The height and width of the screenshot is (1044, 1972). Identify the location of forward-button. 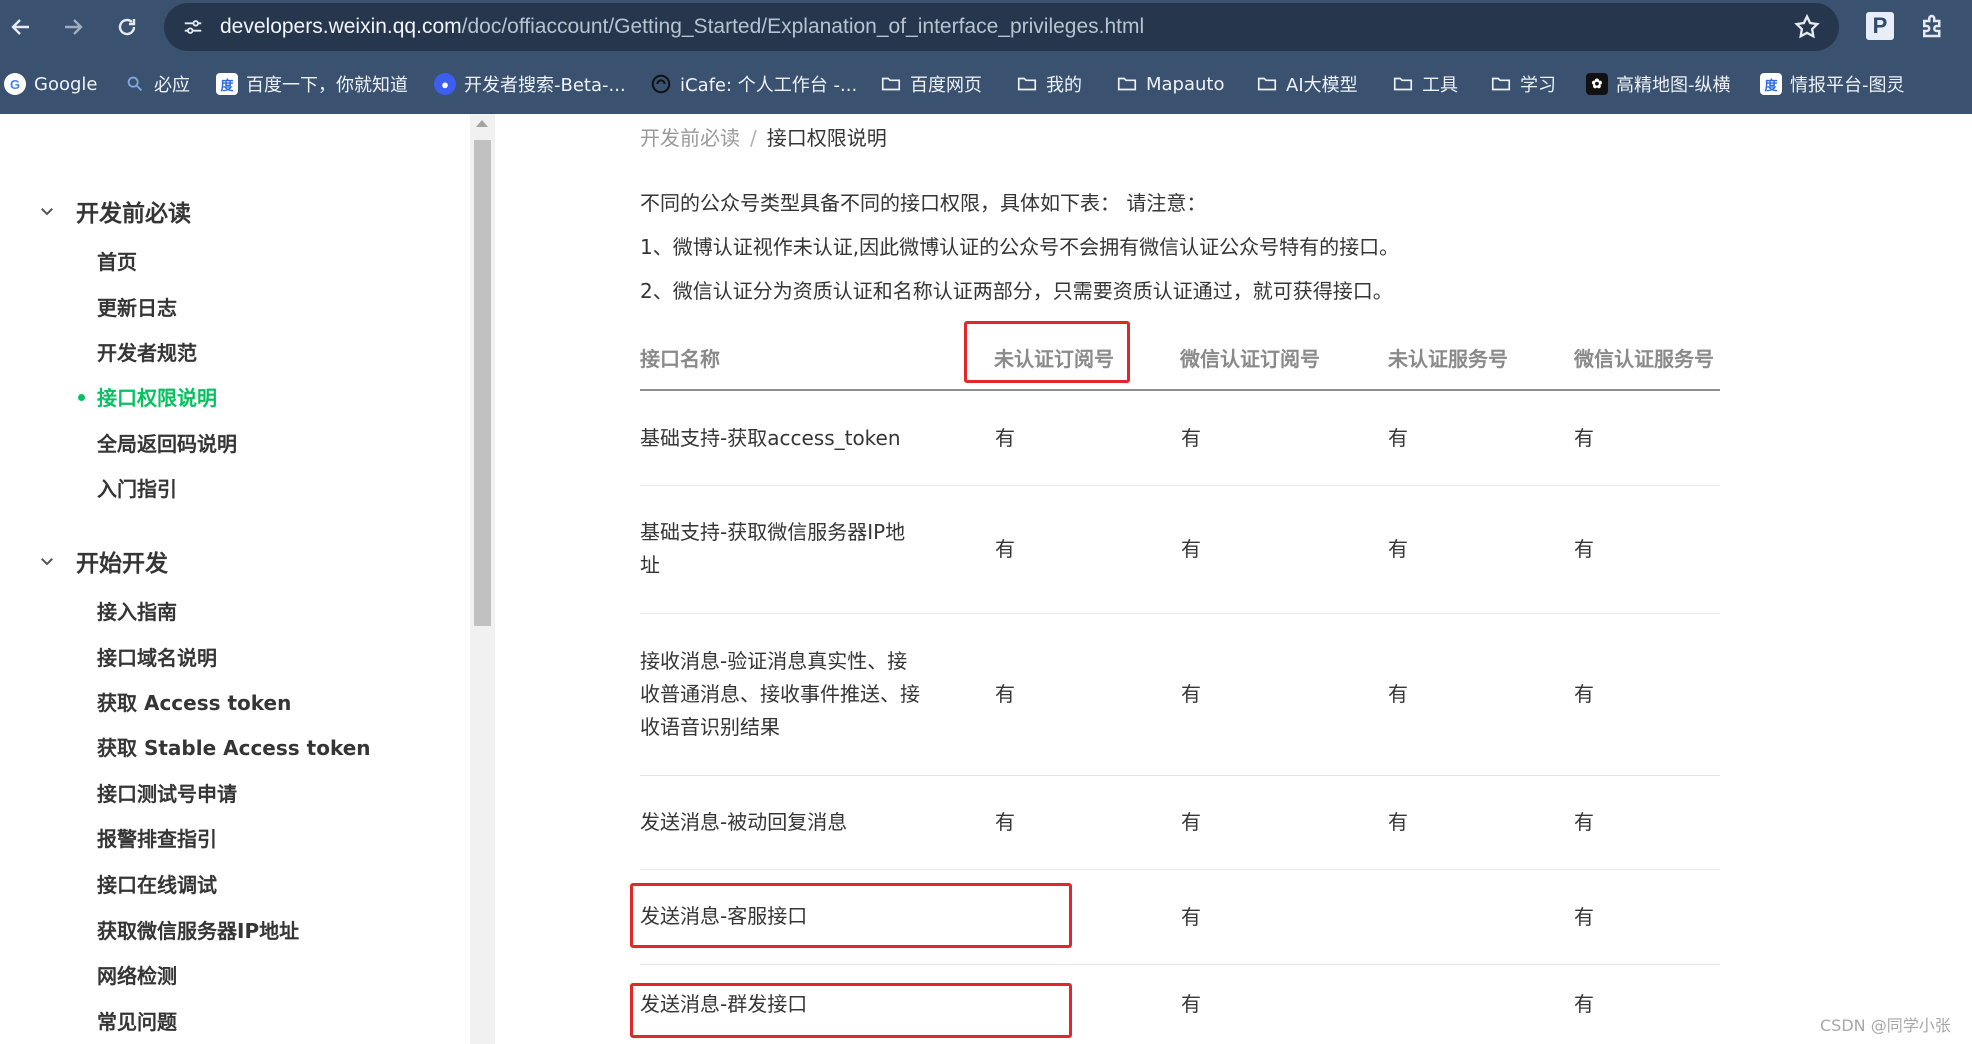
(73, 27).